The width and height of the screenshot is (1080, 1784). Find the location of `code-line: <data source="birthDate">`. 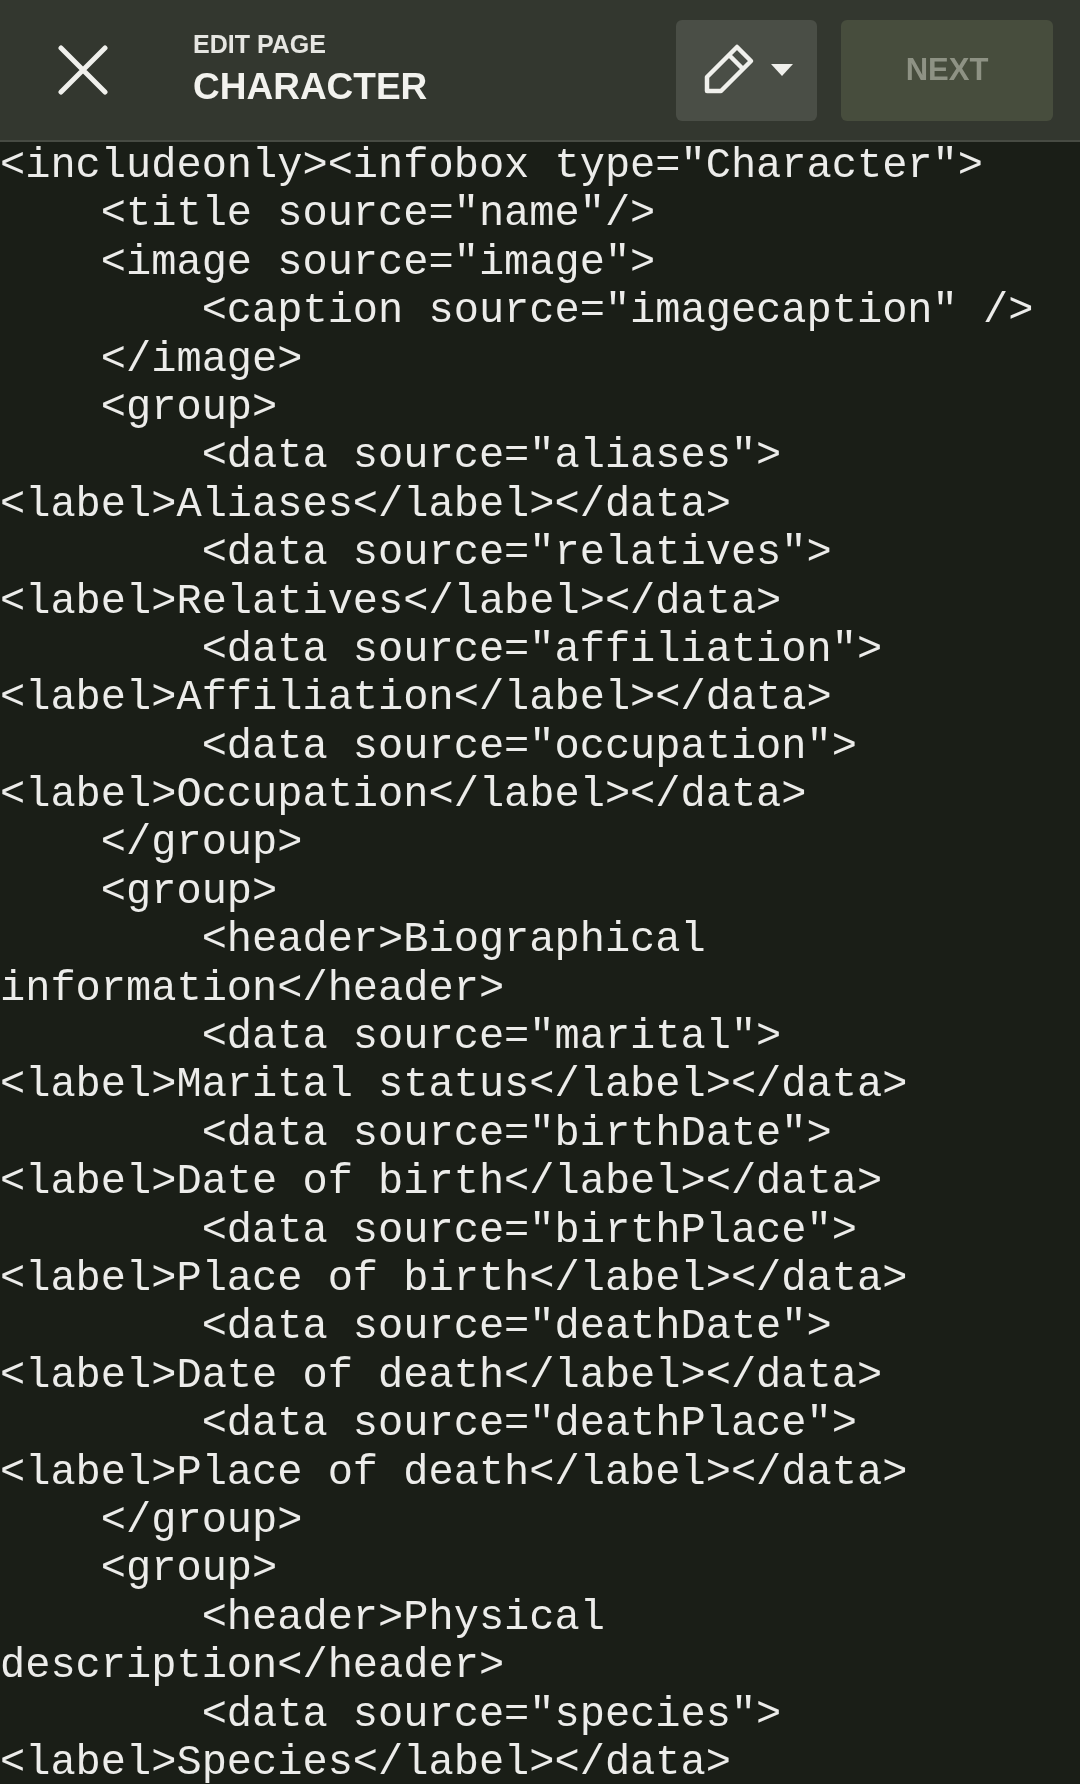

code-line: <data source="birthDate"> is located at coordinates (516, 1133).